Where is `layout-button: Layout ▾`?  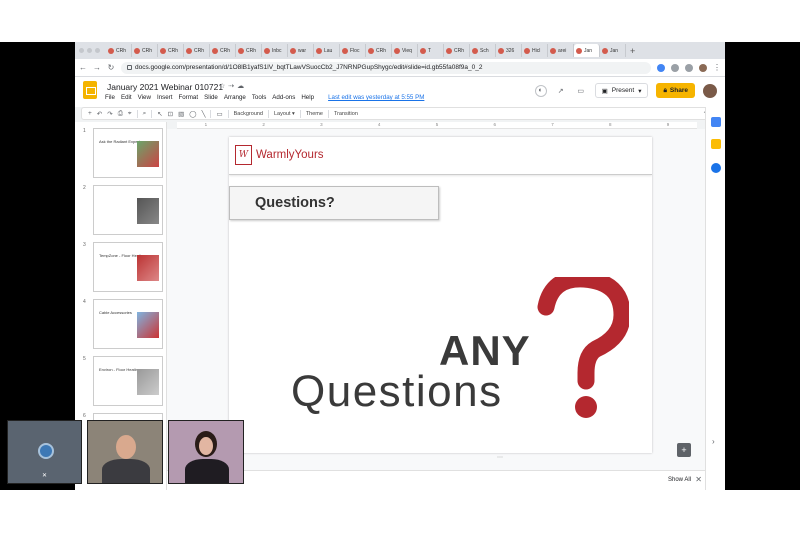 layout-button: Layout ▾ is located at coordinates (284, 114).